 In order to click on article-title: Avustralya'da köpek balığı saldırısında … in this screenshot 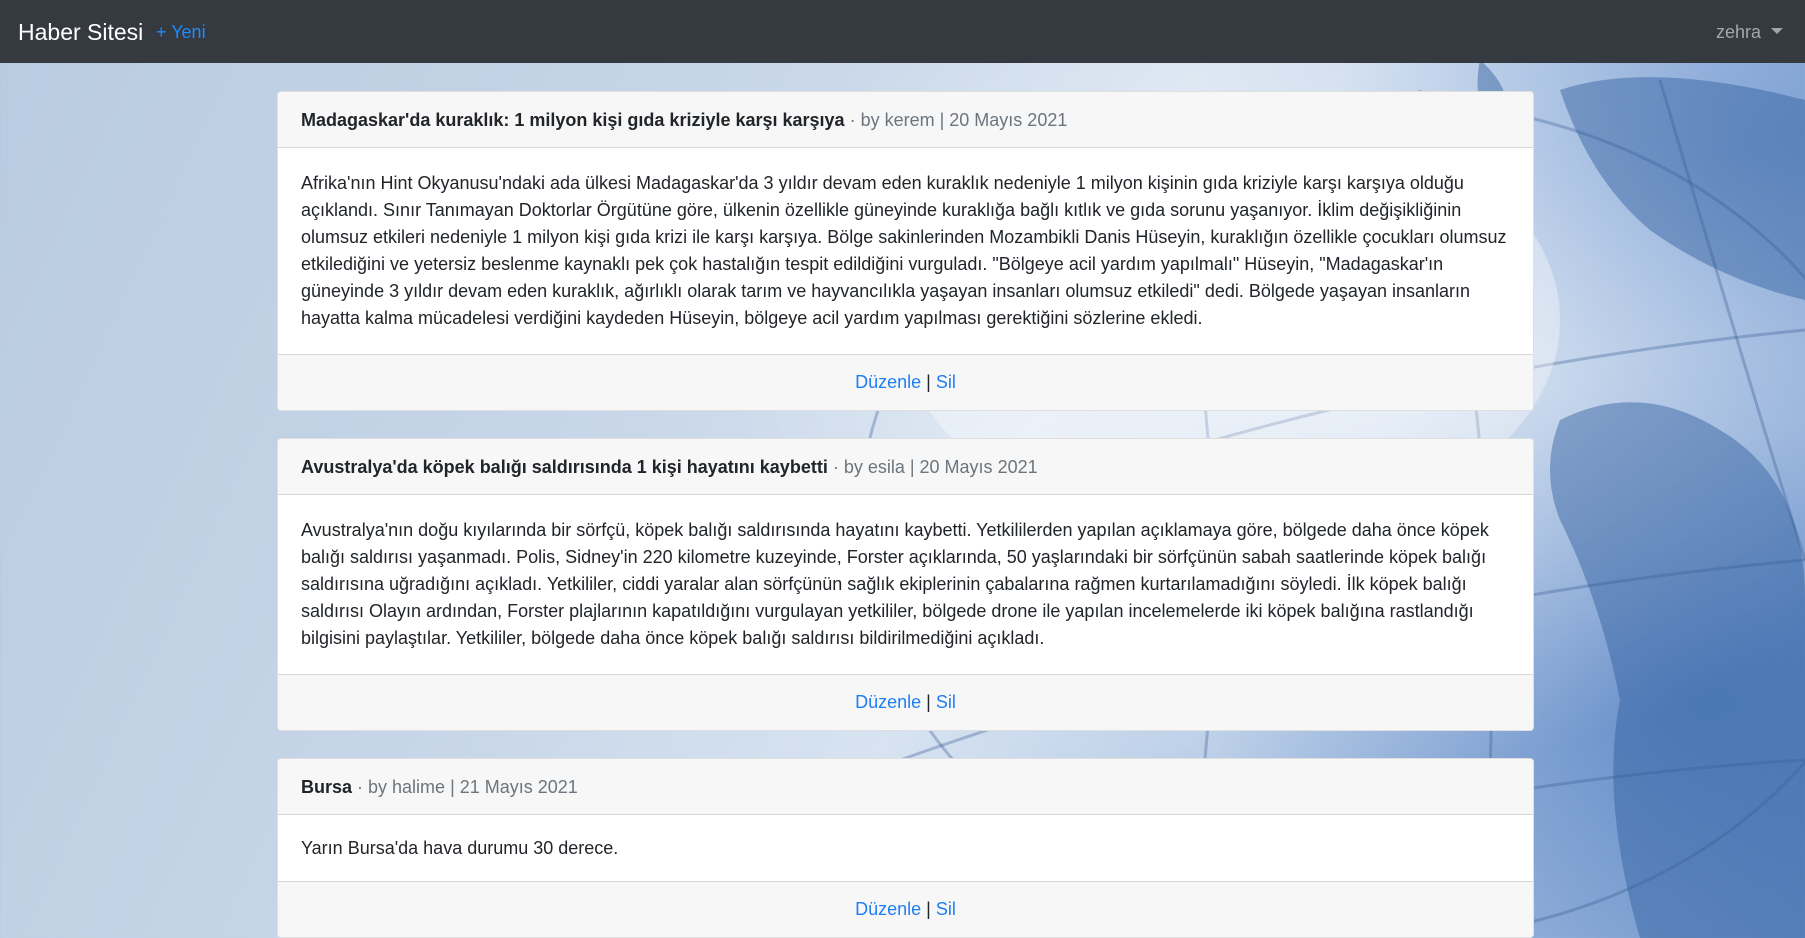, I will do `click(564, 467)`.